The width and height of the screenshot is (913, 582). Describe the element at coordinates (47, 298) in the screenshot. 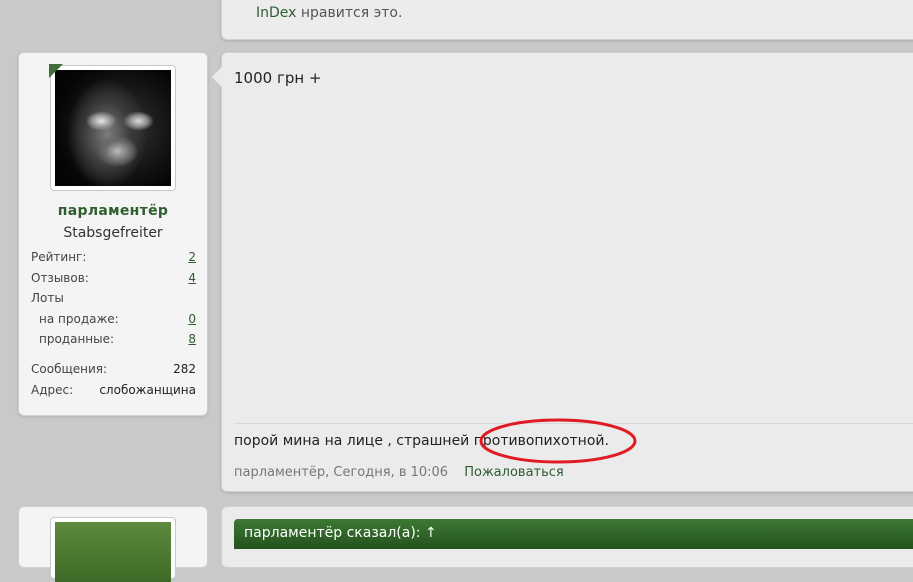

I see `stat-label: Лоты` at that location.